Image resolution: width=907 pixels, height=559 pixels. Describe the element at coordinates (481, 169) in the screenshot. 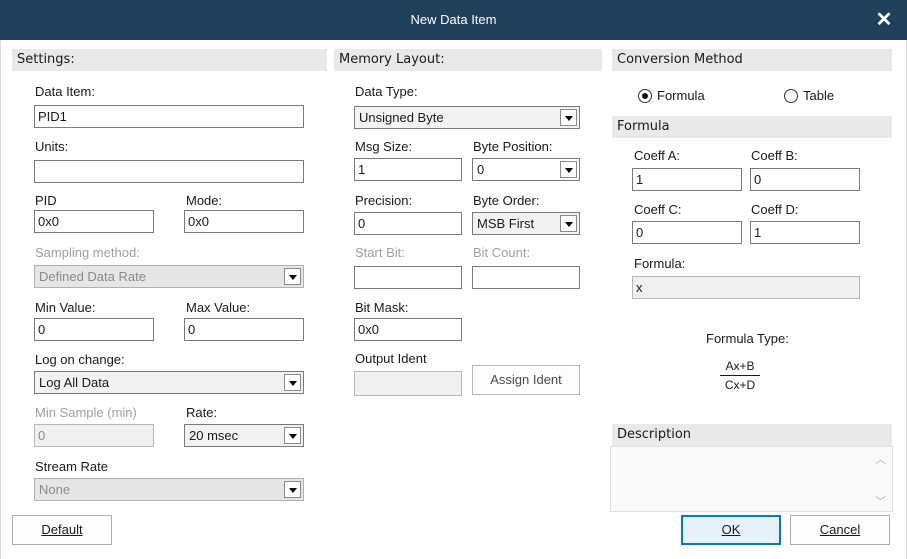

I see `byte-position-value: 0` at that location.